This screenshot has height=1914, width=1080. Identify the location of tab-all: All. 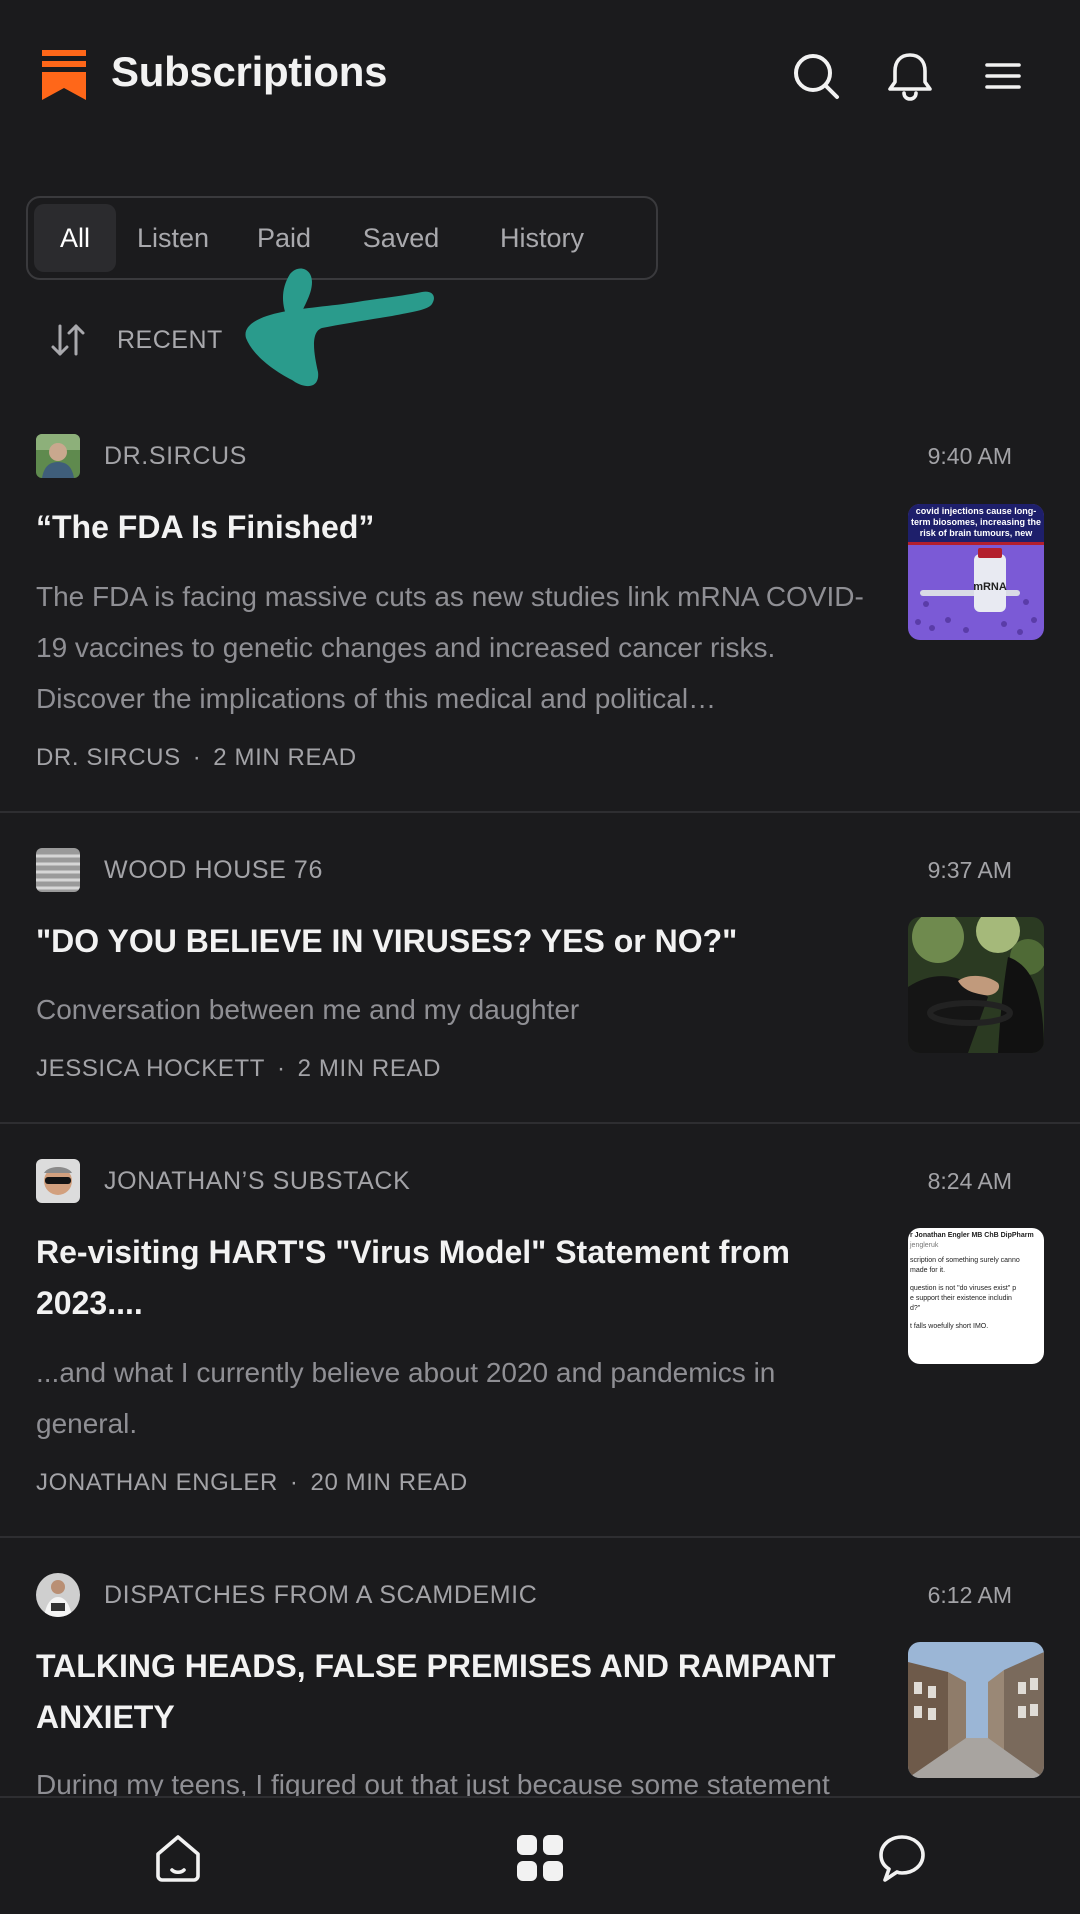
(75, 238).